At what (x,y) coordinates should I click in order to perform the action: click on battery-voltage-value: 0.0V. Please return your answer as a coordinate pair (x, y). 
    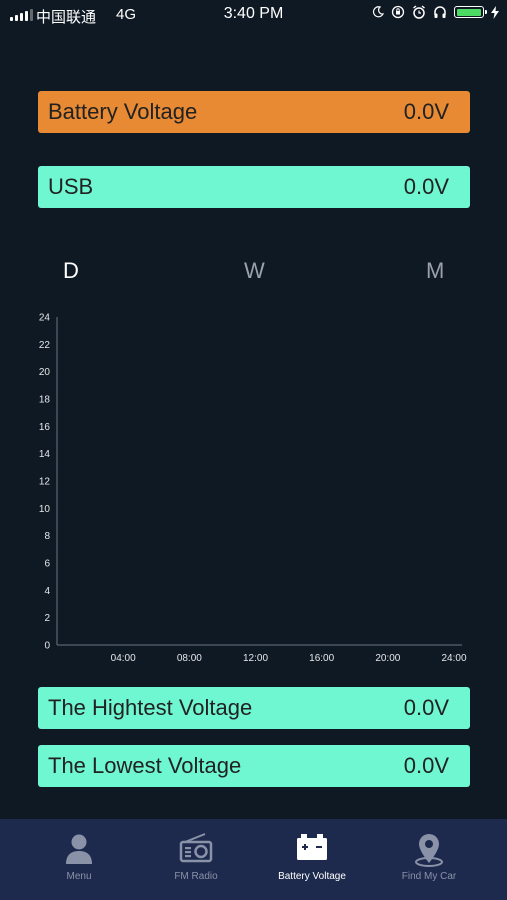
    Looking at the image, I should click on (426, 111).